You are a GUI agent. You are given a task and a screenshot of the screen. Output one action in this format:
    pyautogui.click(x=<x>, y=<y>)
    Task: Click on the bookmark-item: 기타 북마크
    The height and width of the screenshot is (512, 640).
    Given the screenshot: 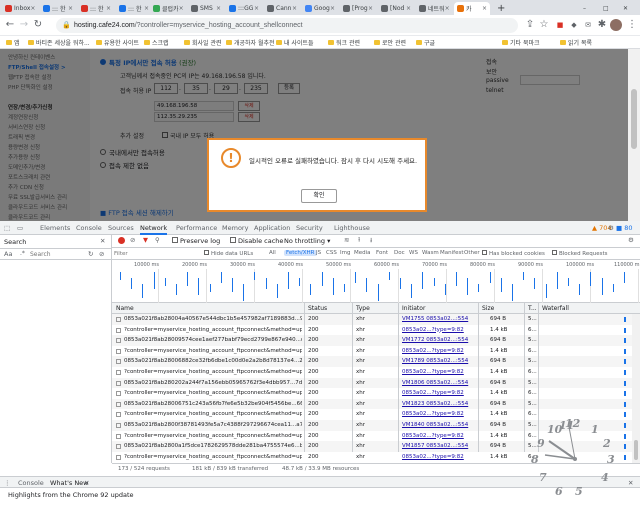 What is the action you would take?
    pyautogui.click(x=521, y=42)
    